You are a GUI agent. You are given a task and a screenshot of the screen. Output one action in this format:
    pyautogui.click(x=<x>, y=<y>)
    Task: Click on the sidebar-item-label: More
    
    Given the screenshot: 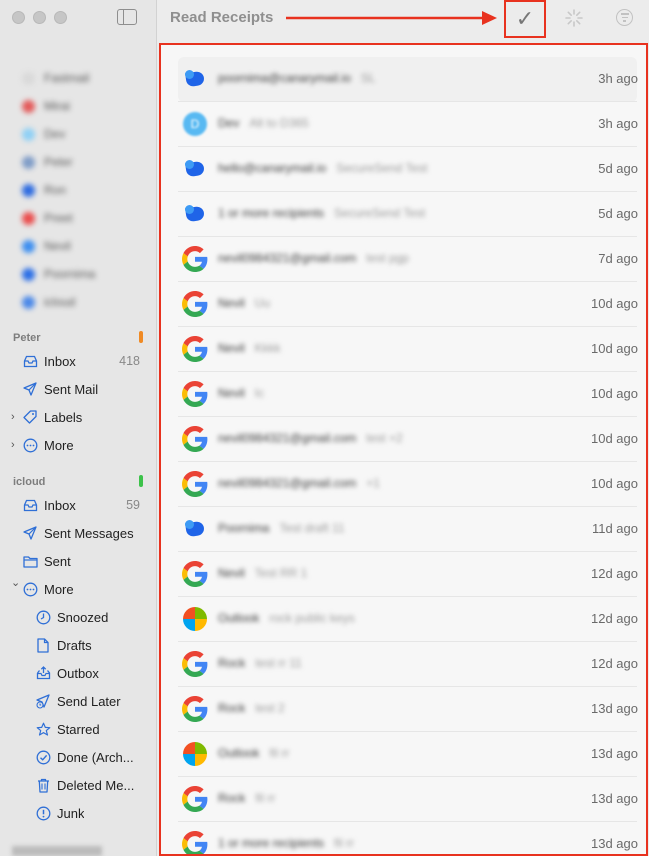 What is the action you would take?
    pyautogui.click(x=59, y=589)
    